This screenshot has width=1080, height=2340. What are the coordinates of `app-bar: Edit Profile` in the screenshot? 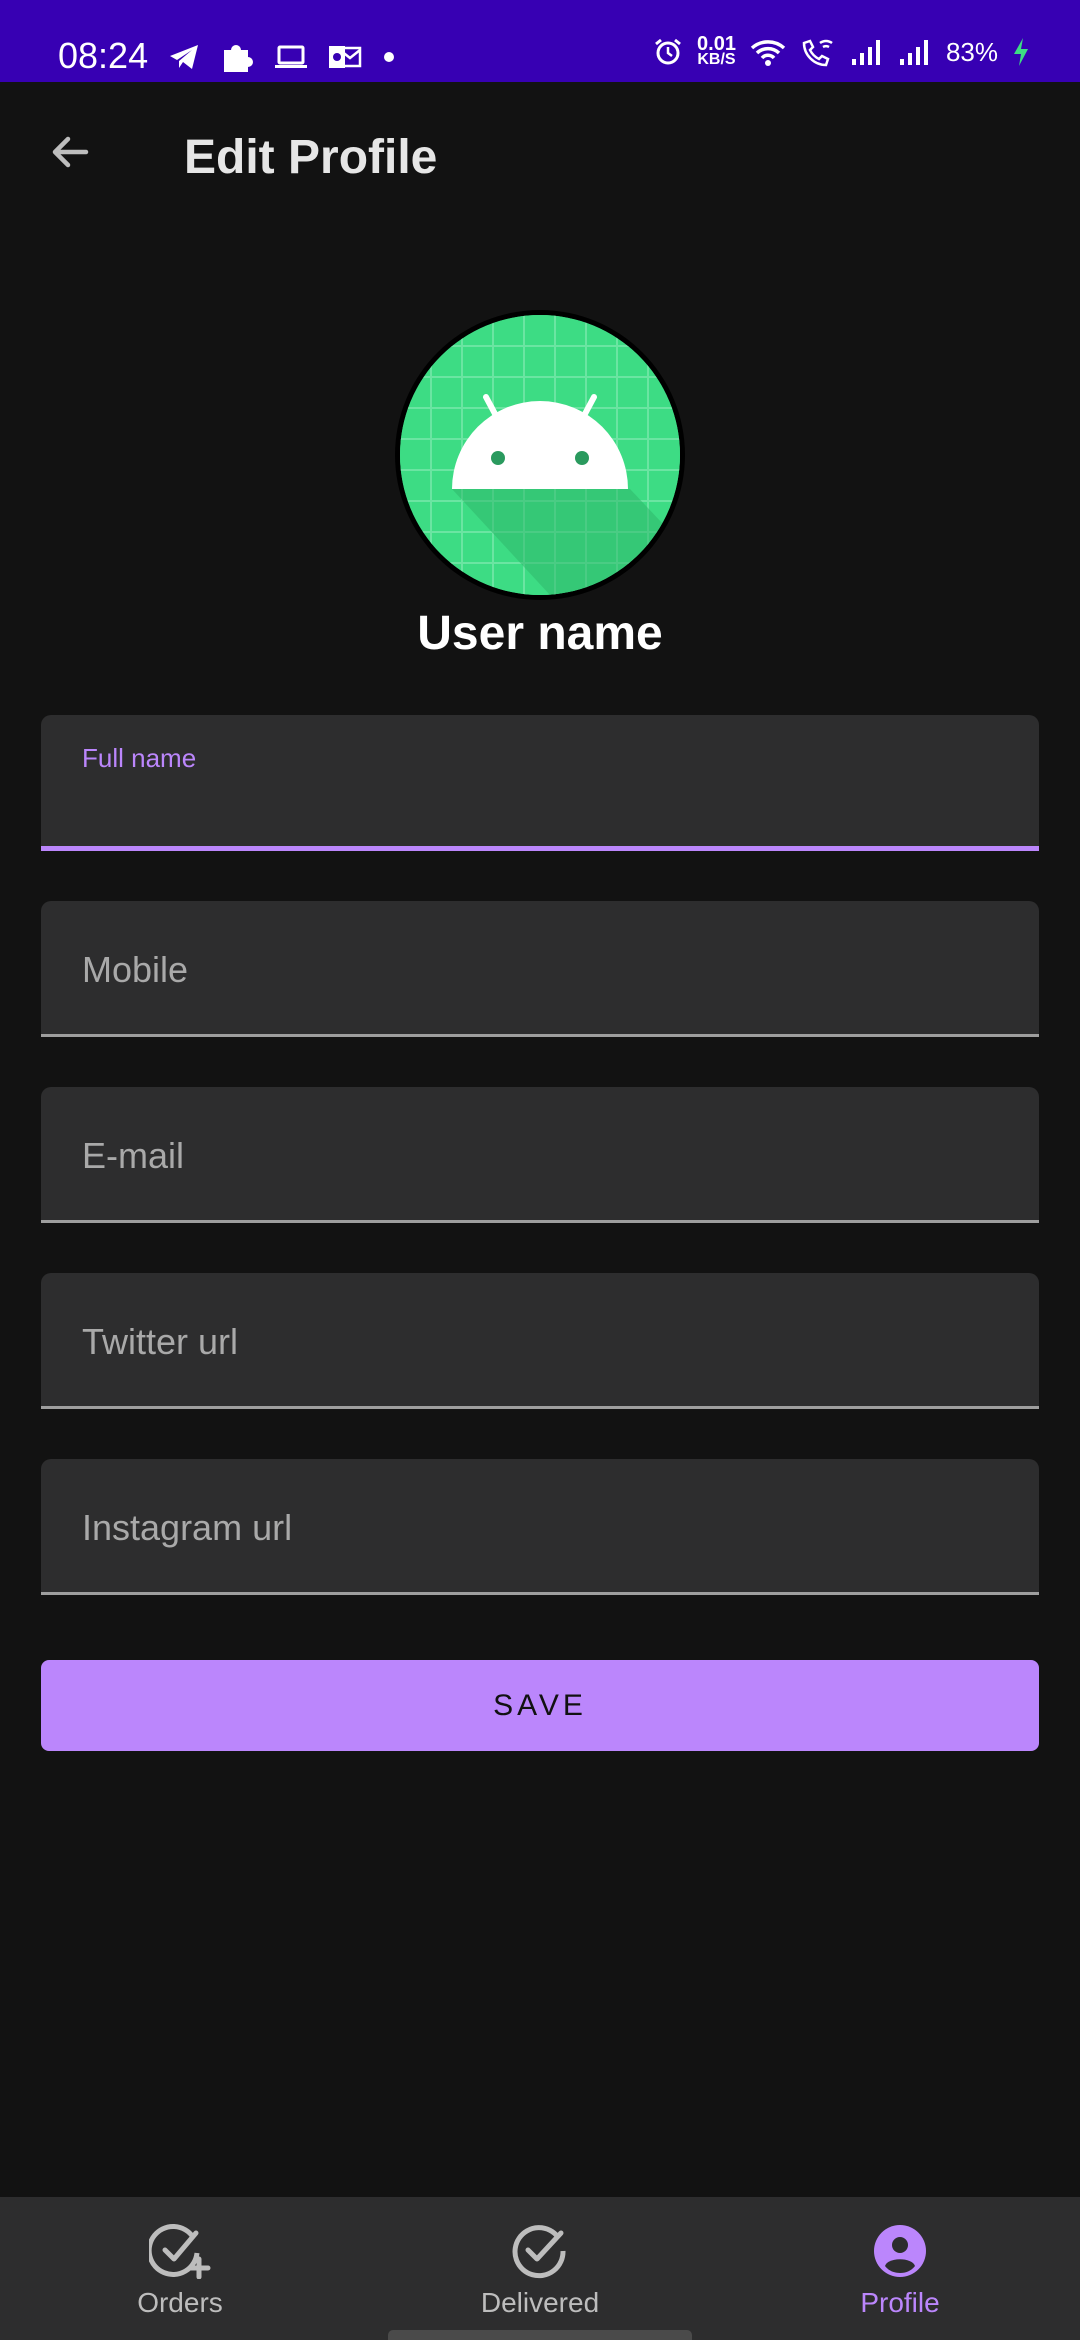 It's located at (540, 157).